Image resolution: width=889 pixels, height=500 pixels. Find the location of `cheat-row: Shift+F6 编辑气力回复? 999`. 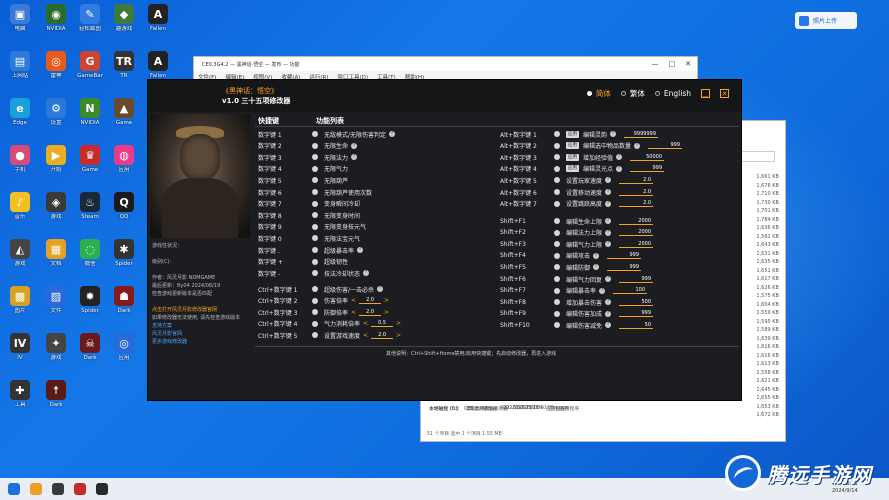

cheat-row: Shift+F6 编辑气力回复? 999 is located at coordinates (577, 279).